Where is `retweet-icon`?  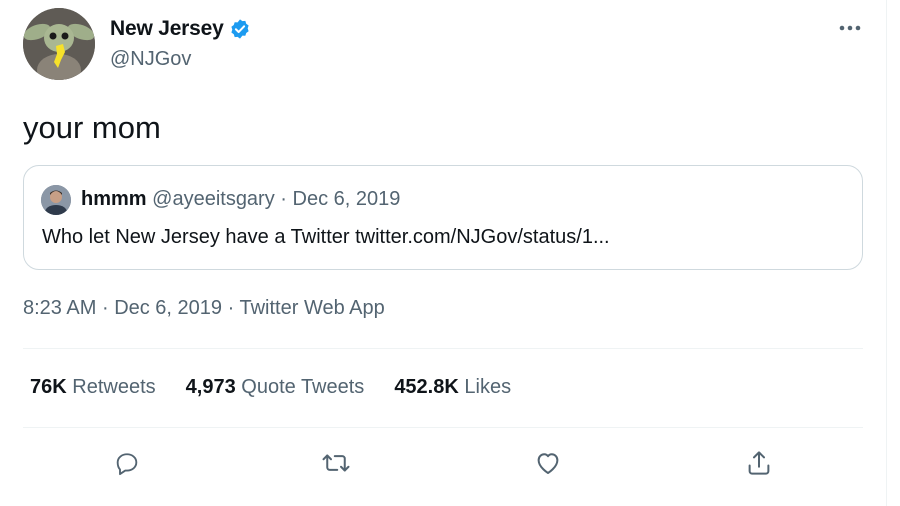
retweet-icon is located at coordinates (336, 463).